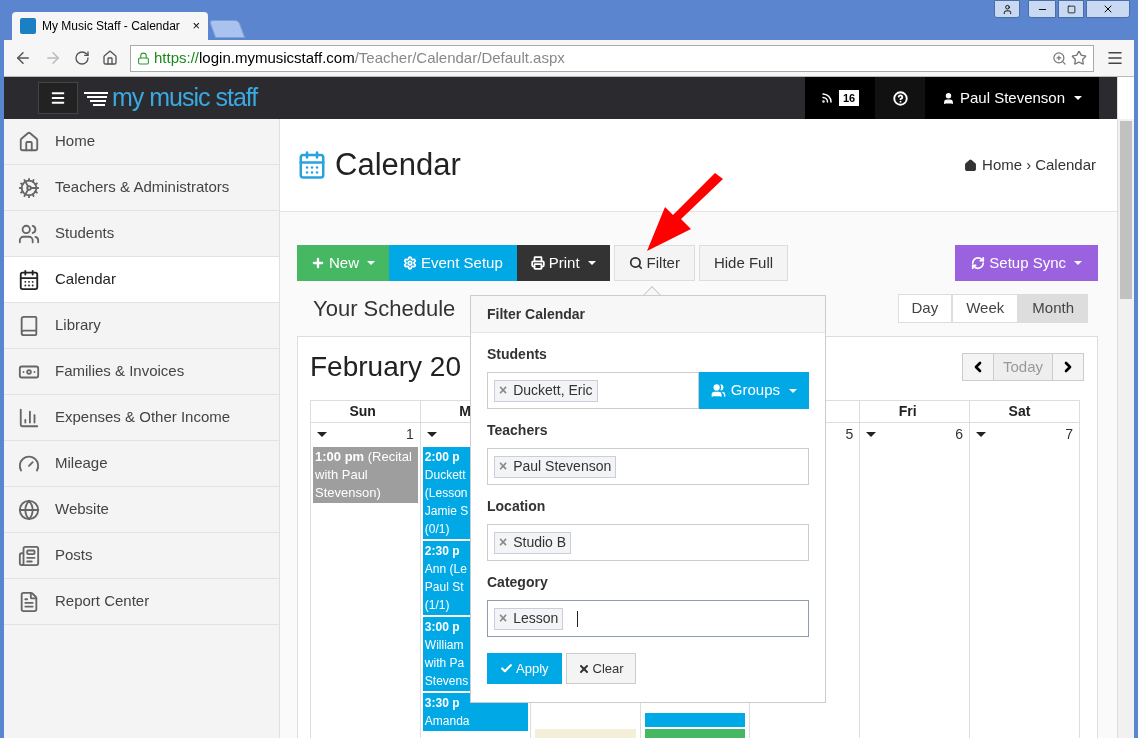  Describe the element at coordinates (562, 466) in the screenshot. I see `tag-label: Paul Stevenson` at that location.